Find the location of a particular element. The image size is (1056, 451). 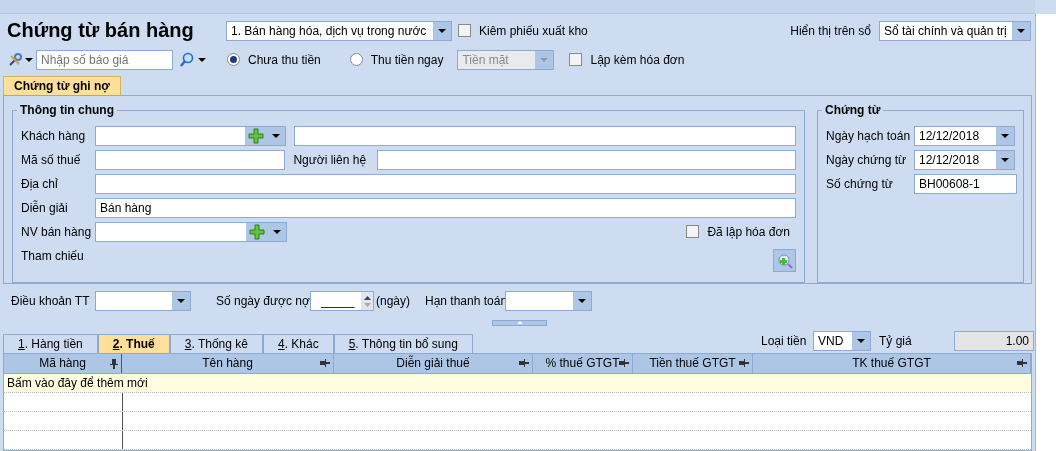

exchange-rate-field: 1.00 is located at coordinates (994, 341).